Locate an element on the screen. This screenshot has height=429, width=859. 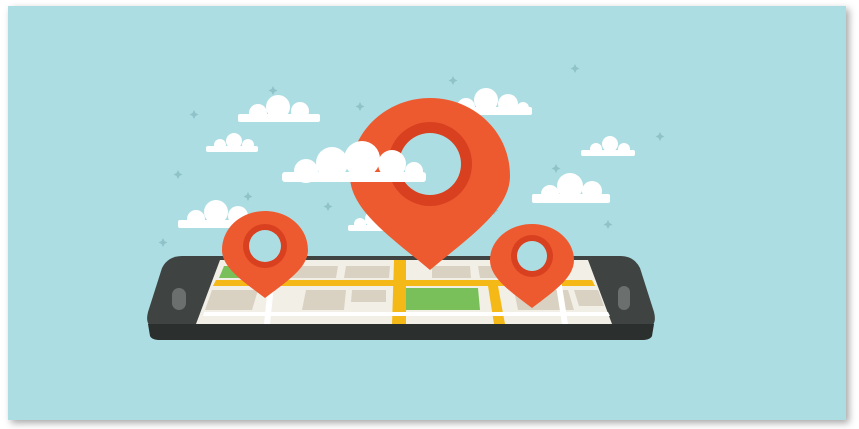
phone-home-button is located at coordinates (624, 298).